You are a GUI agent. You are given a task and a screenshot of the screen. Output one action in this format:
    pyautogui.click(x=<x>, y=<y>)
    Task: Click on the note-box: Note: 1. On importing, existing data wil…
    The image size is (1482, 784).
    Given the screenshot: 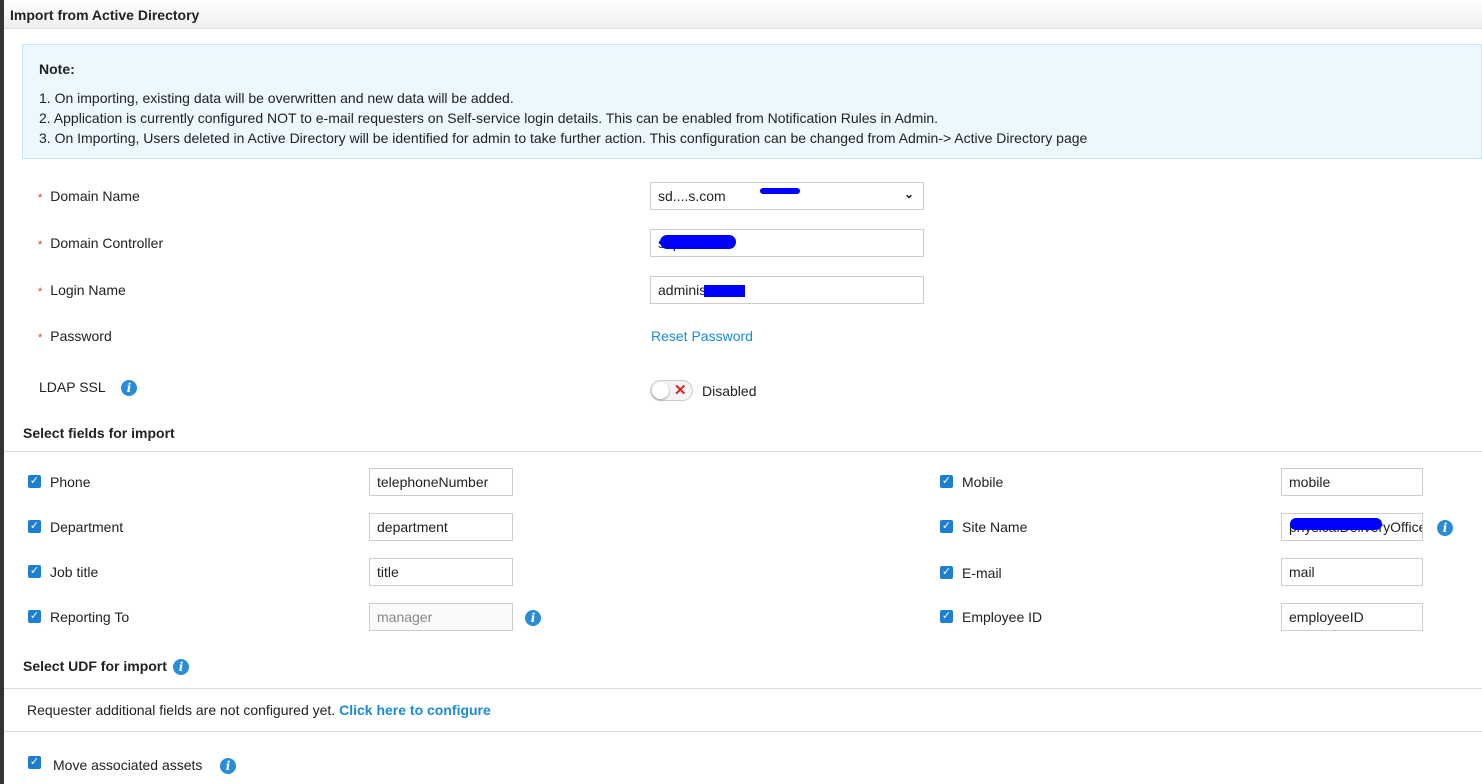 What is the action you would take?
    pyautogui.click(x=752, y=101)
    